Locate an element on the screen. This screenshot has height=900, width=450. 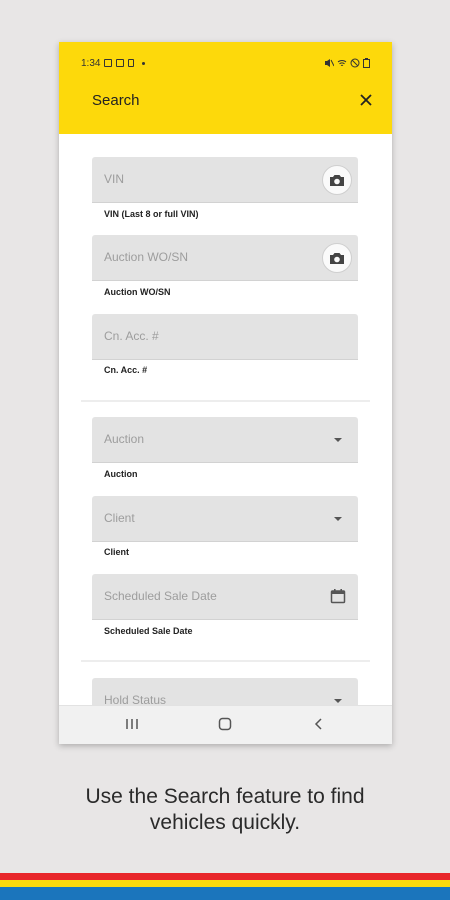
message-notification-icon is located at coordinates (120, 63).